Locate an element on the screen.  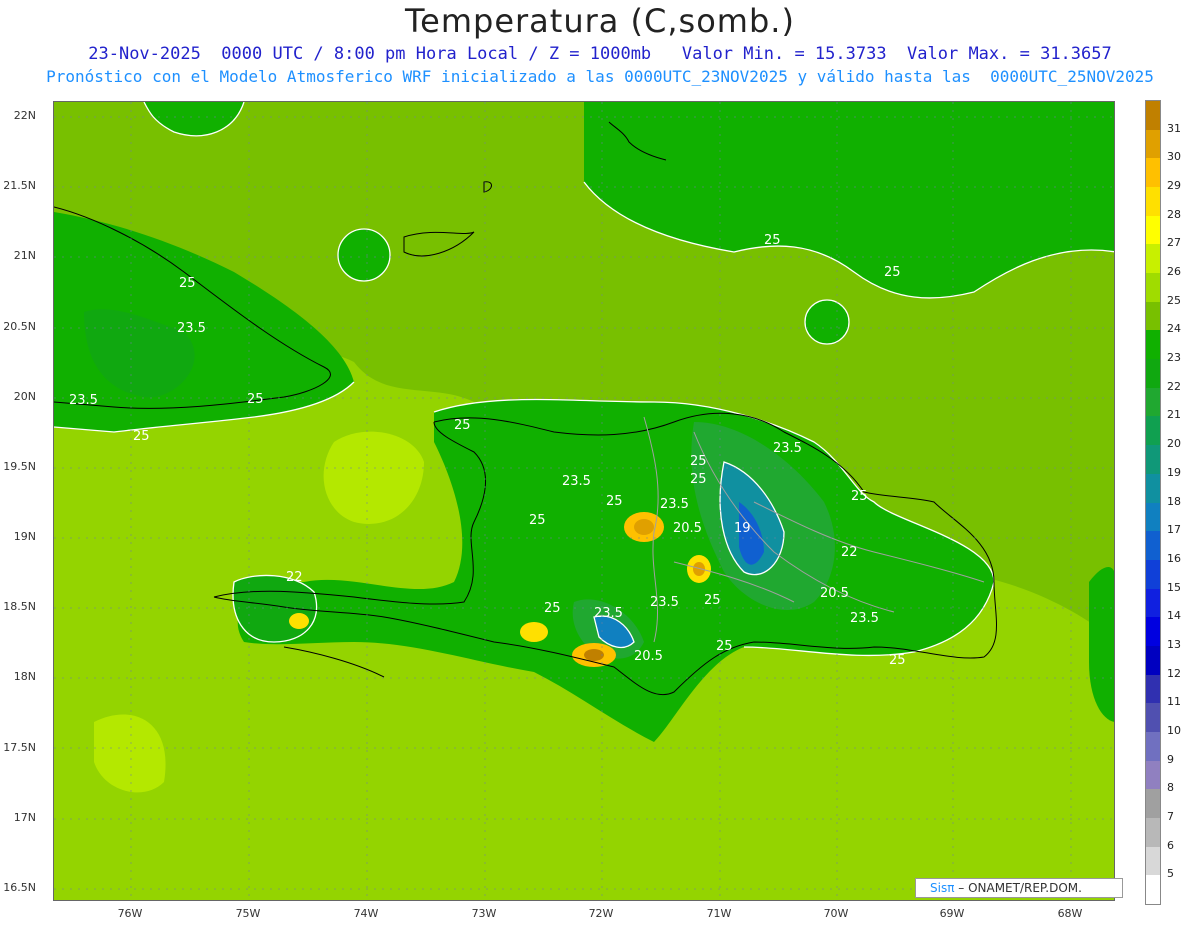
lon-label: 75W is located at coordinates (248, 913).